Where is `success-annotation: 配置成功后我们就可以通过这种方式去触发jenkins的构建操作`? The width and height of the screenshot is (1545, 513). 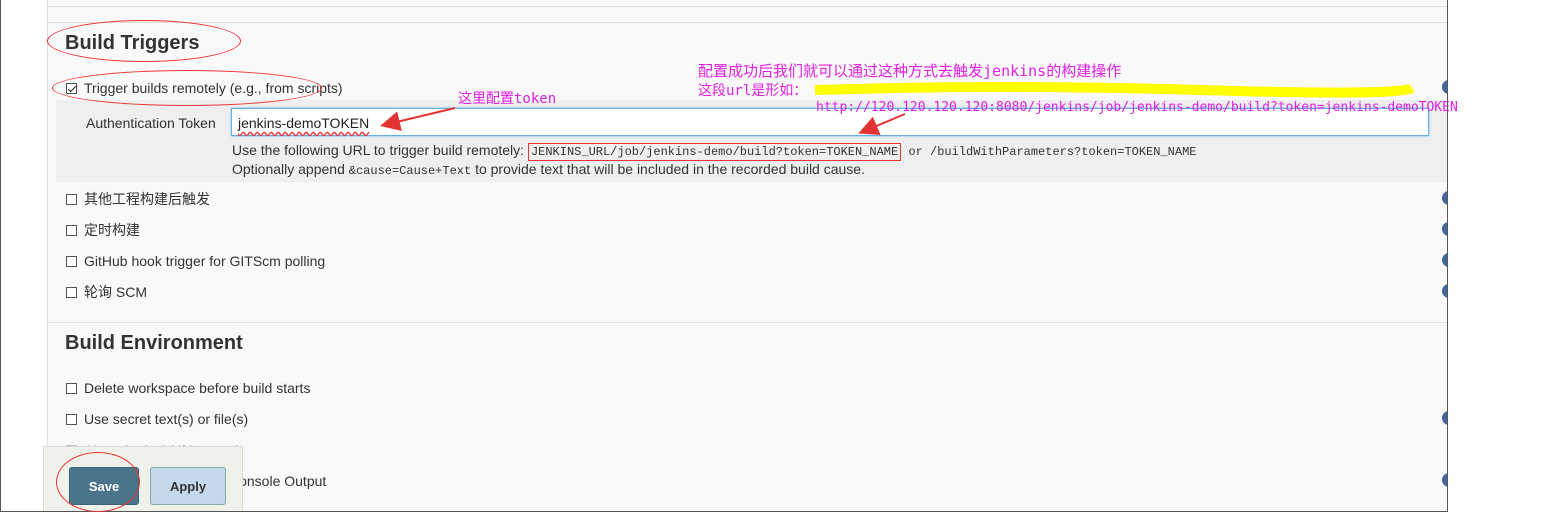 success-annotation: 配置成功后我们就可以通过这种方式去触发jenkins的构建操作 is located at coordinates (910, 71).